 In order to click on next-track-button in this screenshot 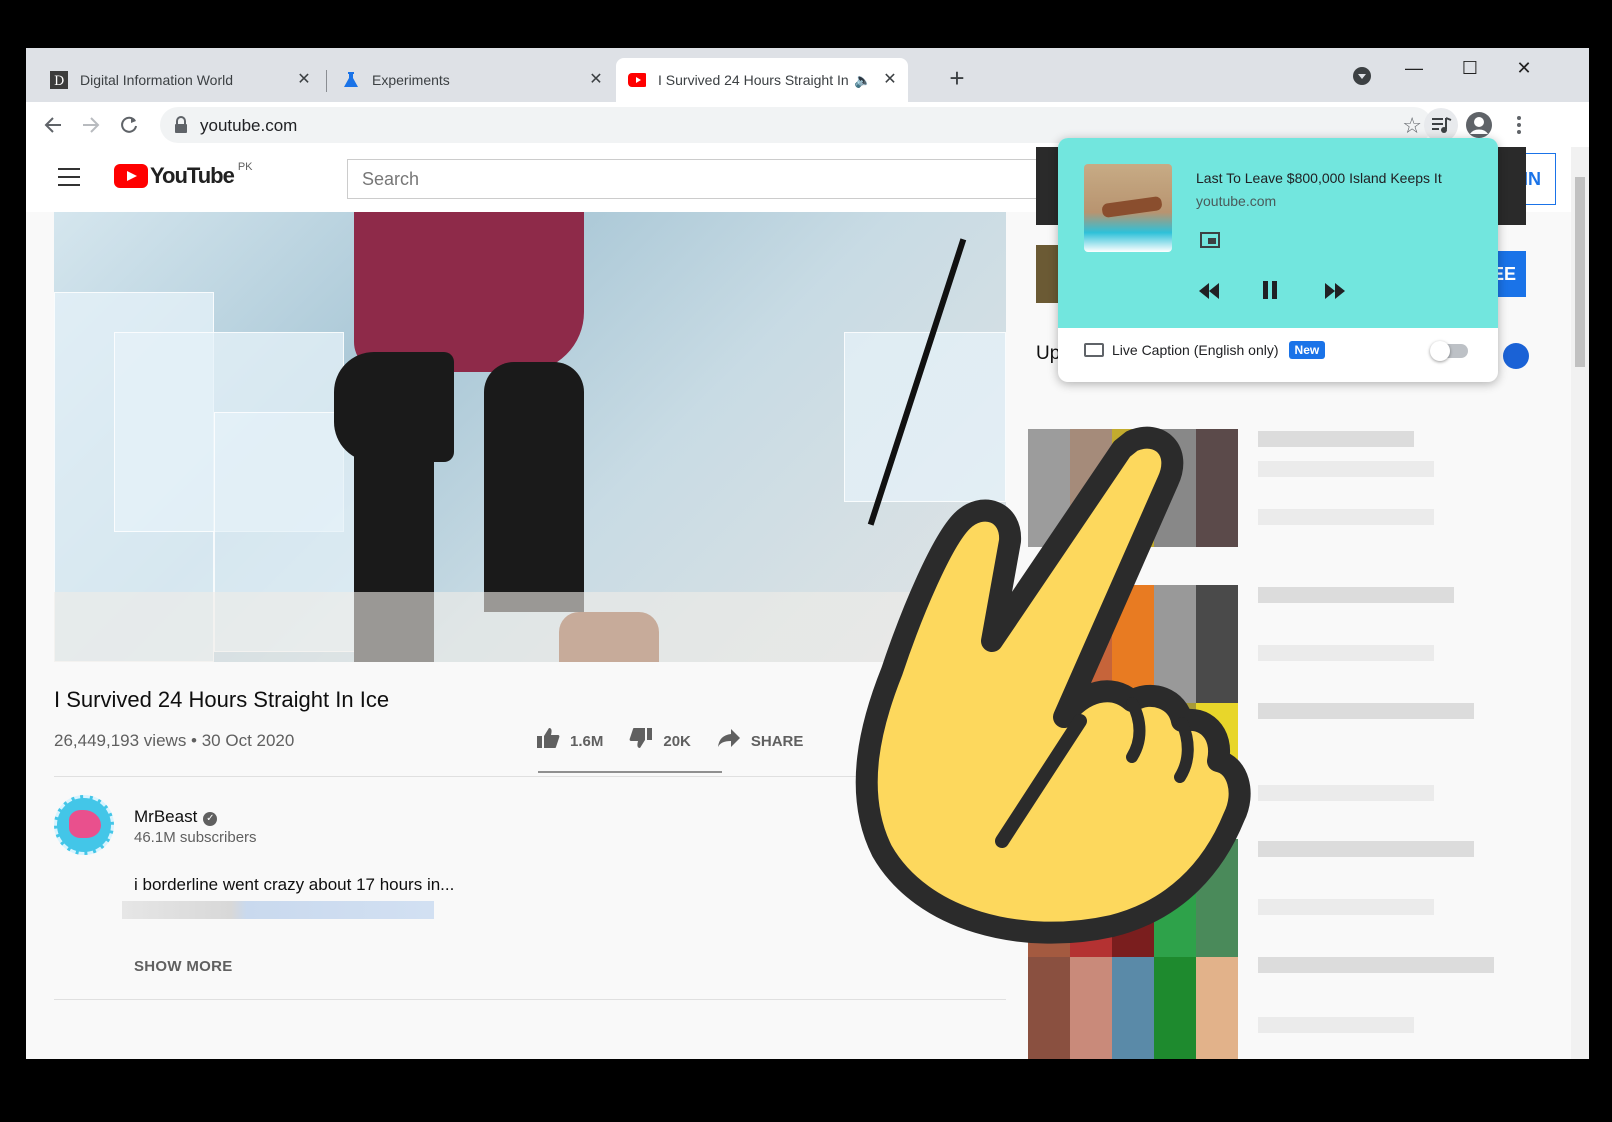, I will do `click(1335, 293)`.